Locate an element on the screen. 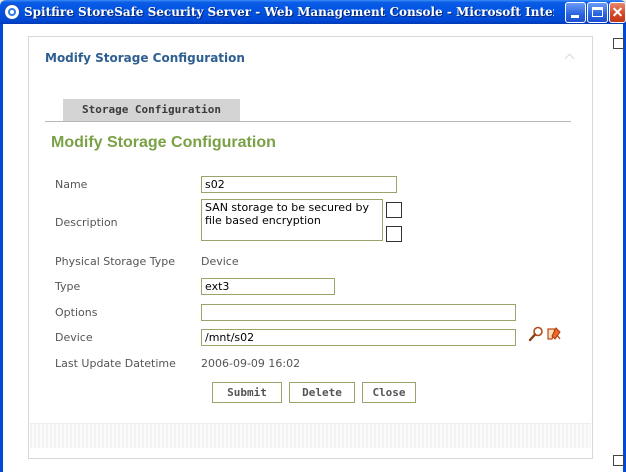  eraser-icon is located at coordinates (554, 334).